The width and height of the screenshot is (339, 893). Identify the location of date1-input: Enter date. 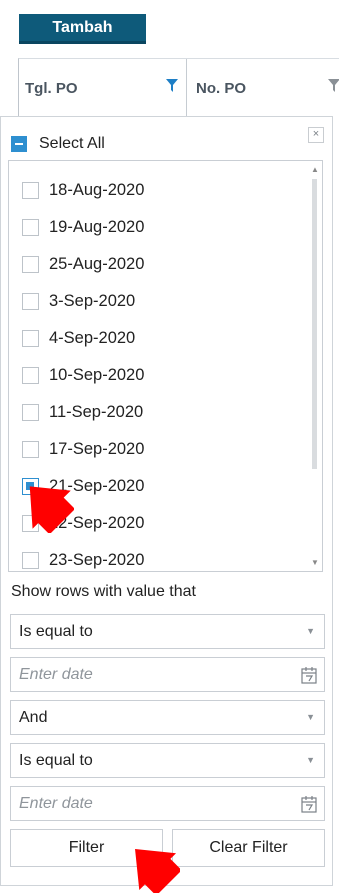
(167, 674).